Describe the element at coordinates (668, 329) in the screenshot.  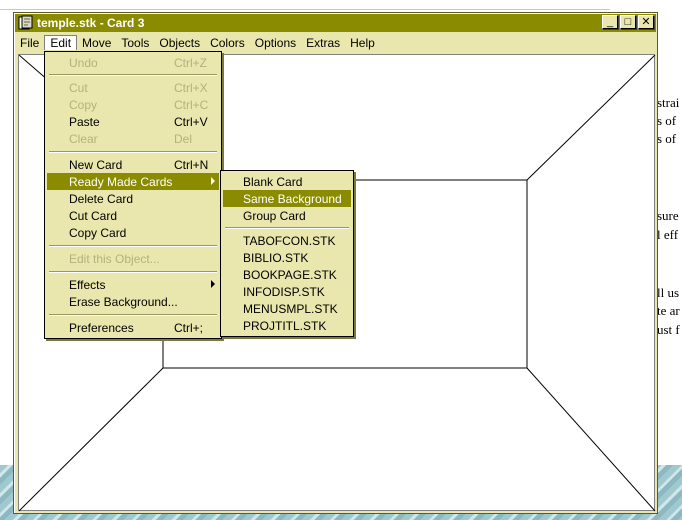
I see `bg-text-fragment: ust f` at that location.